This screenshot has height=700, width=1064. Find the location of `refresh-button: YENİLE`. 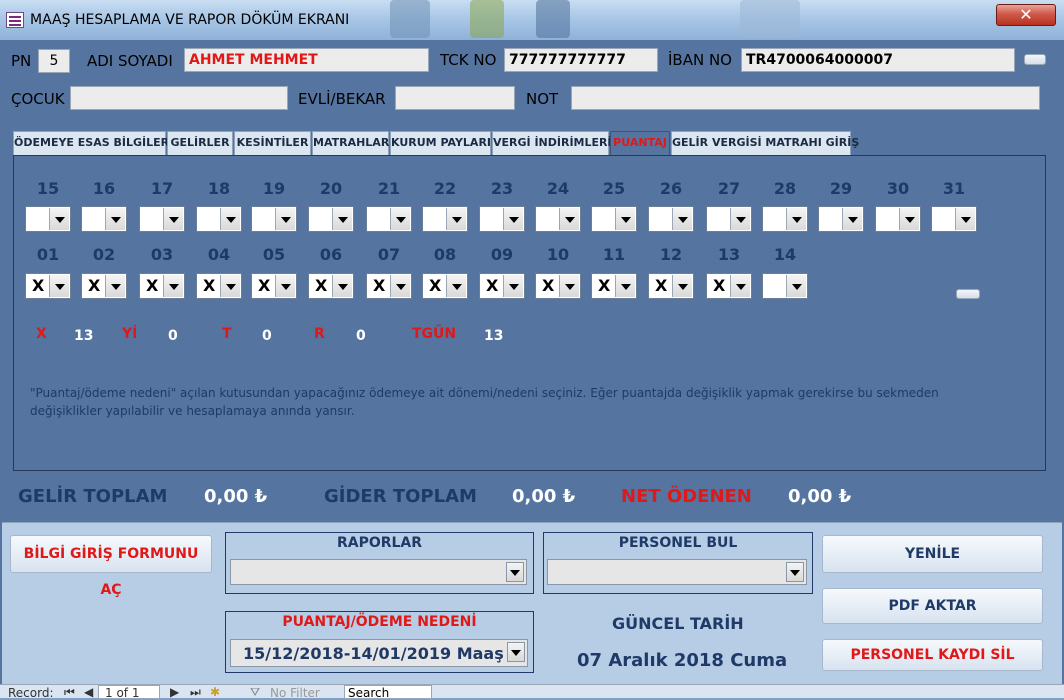

refresh-button: YENİLE is located at coordinates (932, 554).